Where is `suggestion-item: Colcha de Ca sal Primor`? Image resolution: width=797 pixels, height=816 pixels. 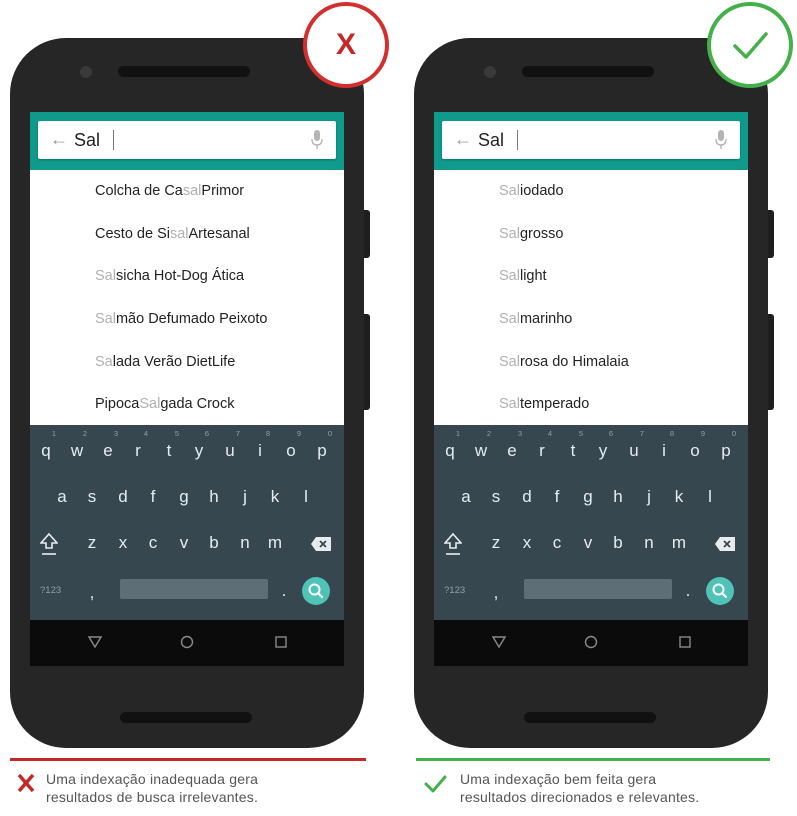 suggestion-item: Colcha de Ca sal Primor is located at coordinates (187, 191).